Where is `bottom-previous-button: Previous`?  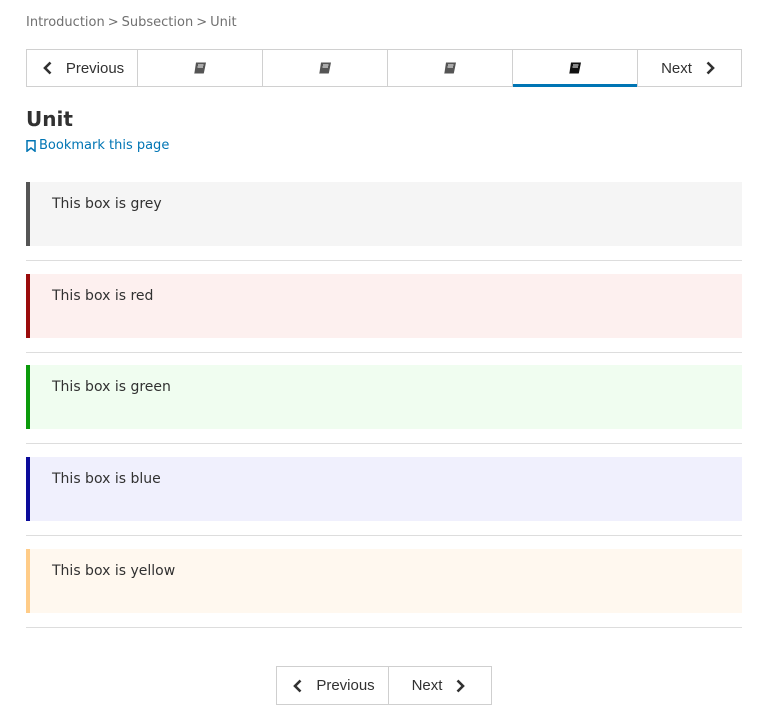
bottom-previous-button: Previous is located at coordinates (333, 685).